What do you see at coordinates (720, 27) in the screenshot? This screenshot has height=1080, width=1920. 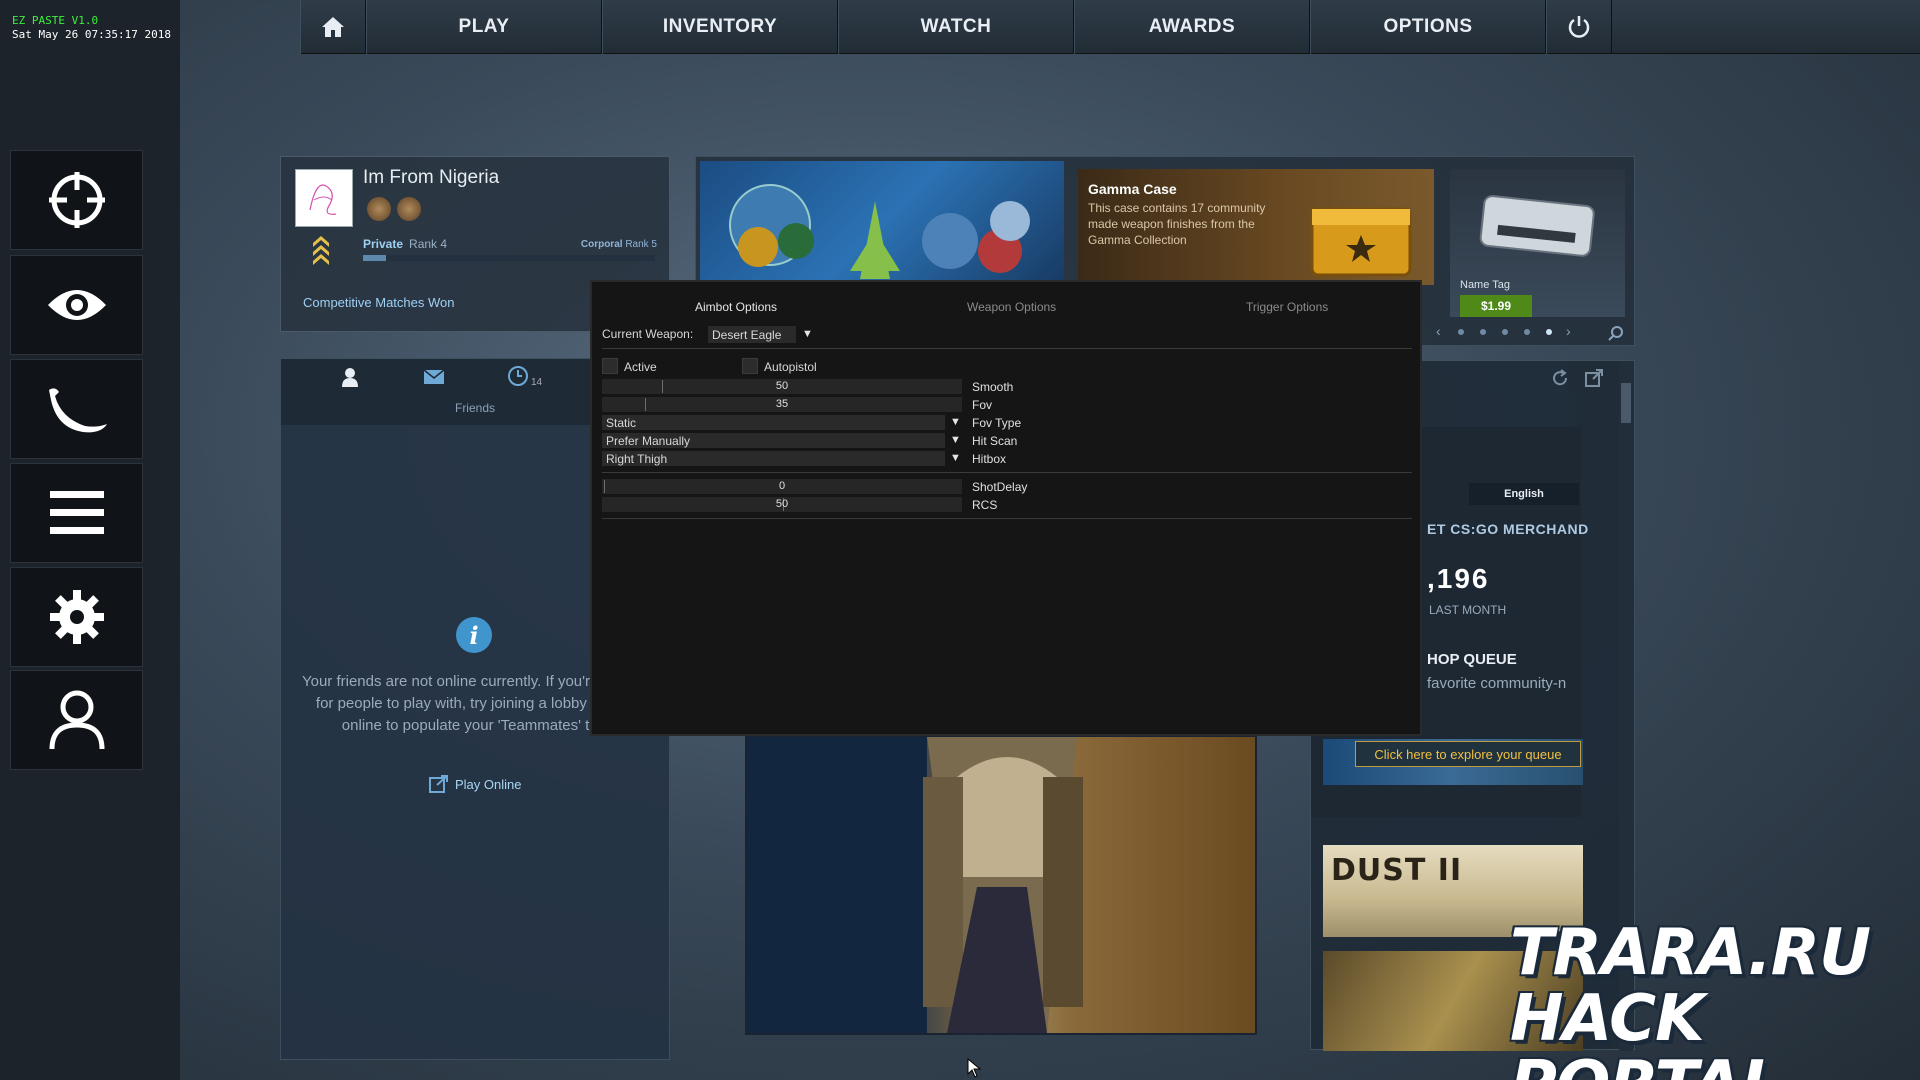 I see `nav-inventory: INVENTORY` at bounding box center [720, 27].